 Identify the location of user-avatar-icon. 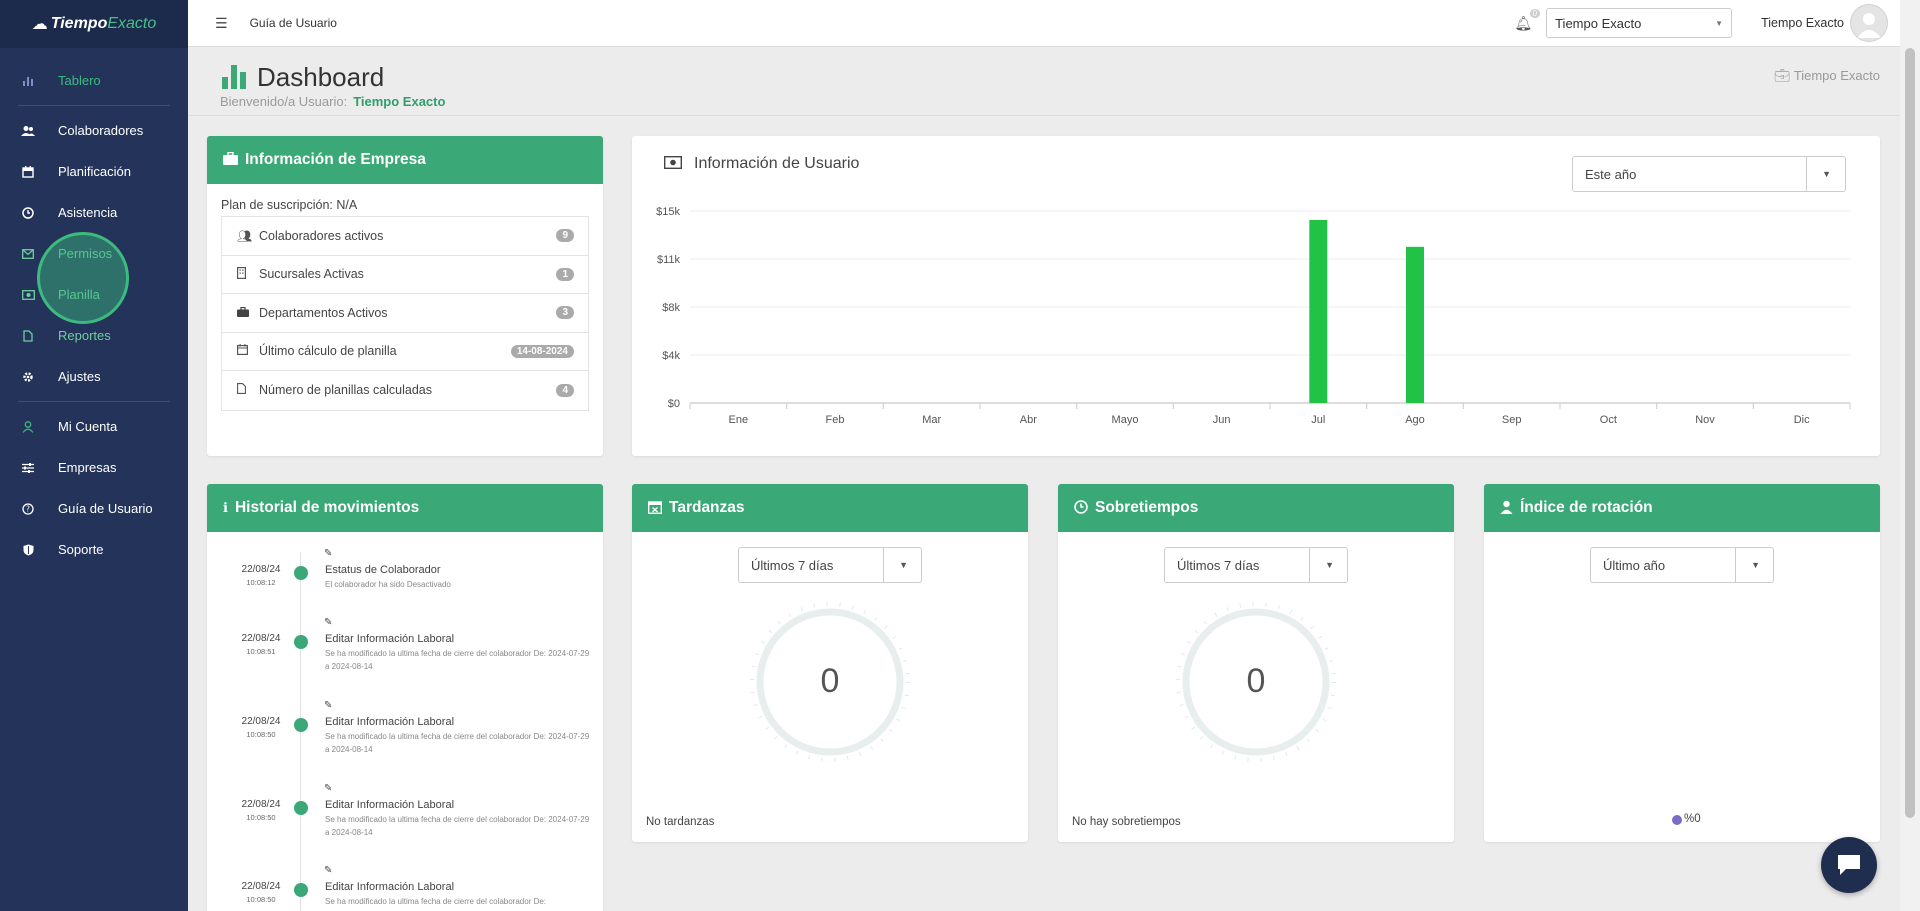
(1869, 25).